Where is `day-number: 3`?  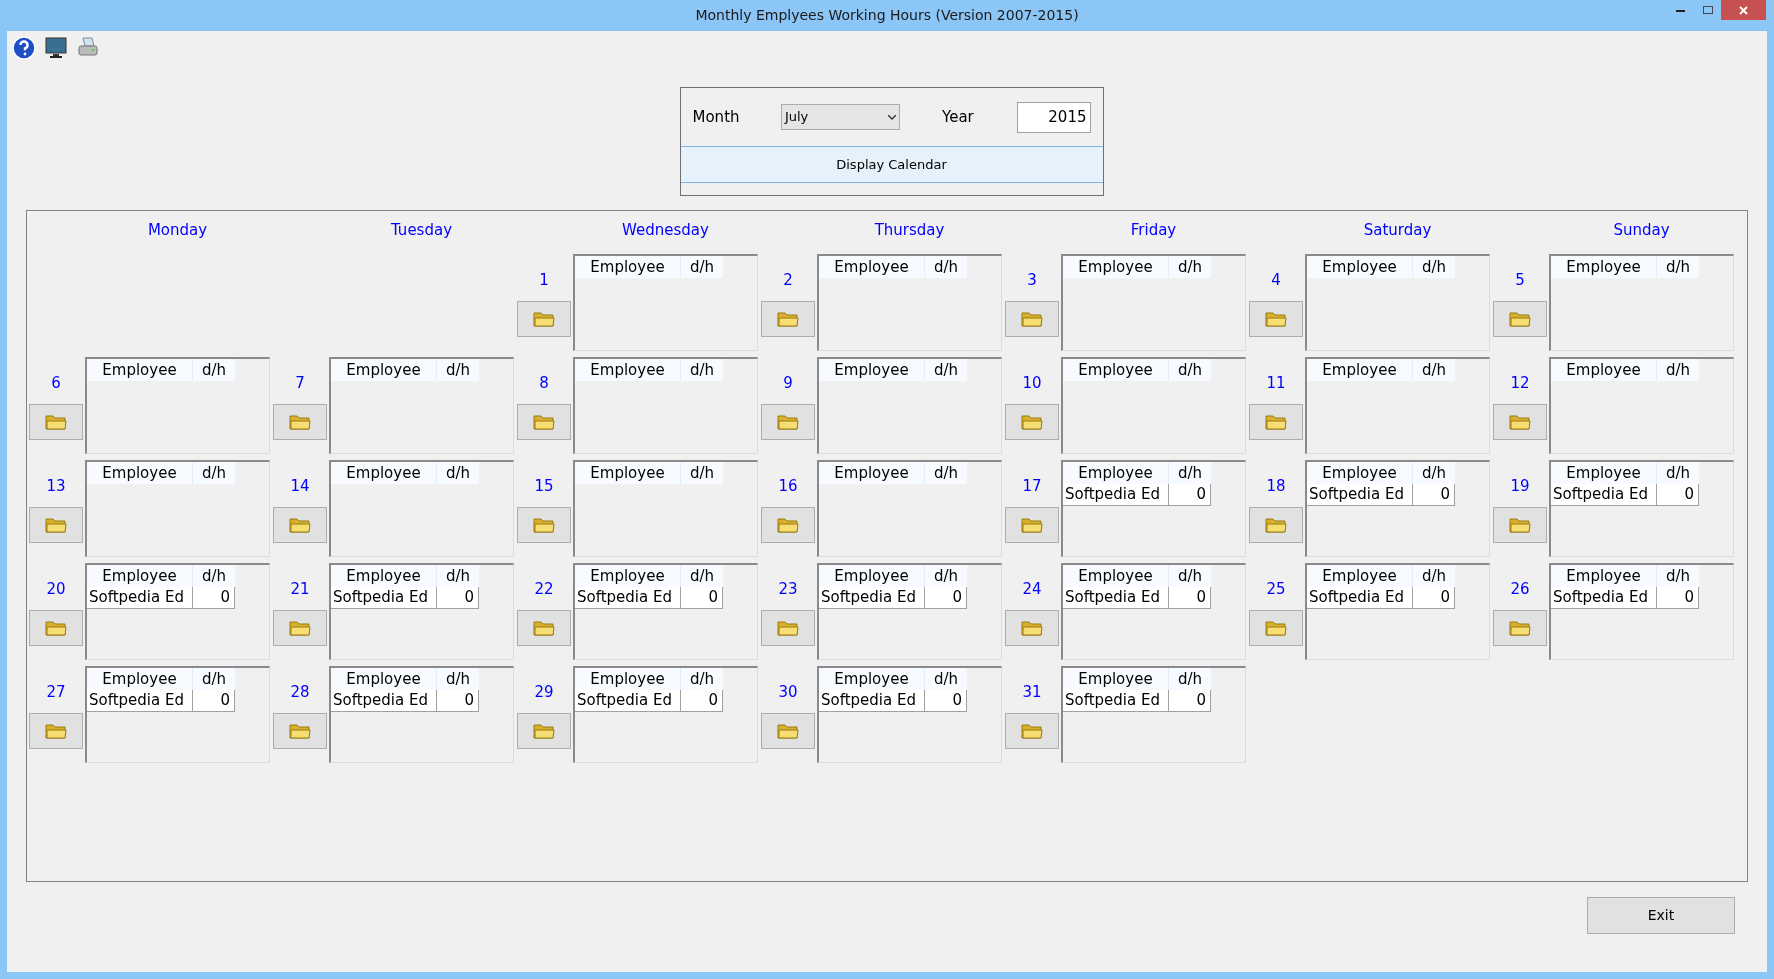
day-number: 3 is located at coordinates (1032, 280).